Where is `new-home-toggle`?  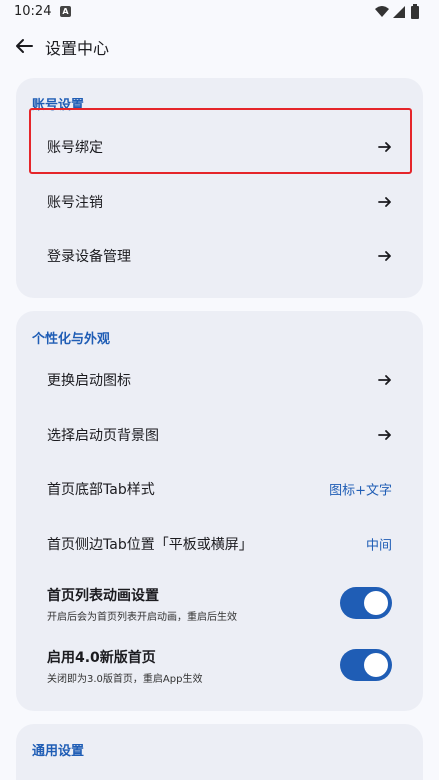 new-home-toggle is located at coordinates (366, 665).